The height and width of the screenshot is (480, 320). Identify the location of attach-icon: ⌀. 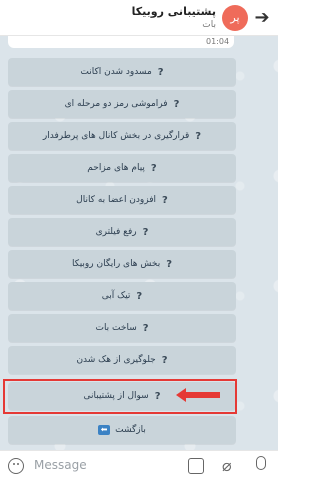
(227, 465).